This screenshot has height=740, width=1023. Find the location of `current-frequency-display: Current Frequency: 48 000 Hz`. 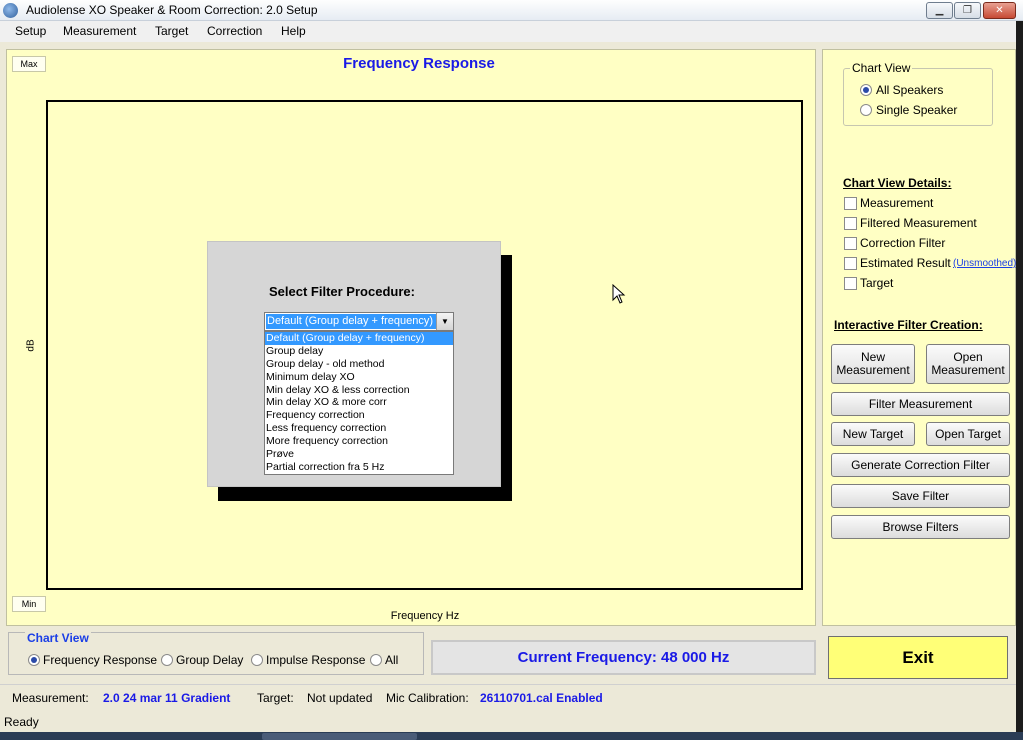

current-frequency-display: Current Frequency: 48 000 Hz is located at coordinates (623, 657).